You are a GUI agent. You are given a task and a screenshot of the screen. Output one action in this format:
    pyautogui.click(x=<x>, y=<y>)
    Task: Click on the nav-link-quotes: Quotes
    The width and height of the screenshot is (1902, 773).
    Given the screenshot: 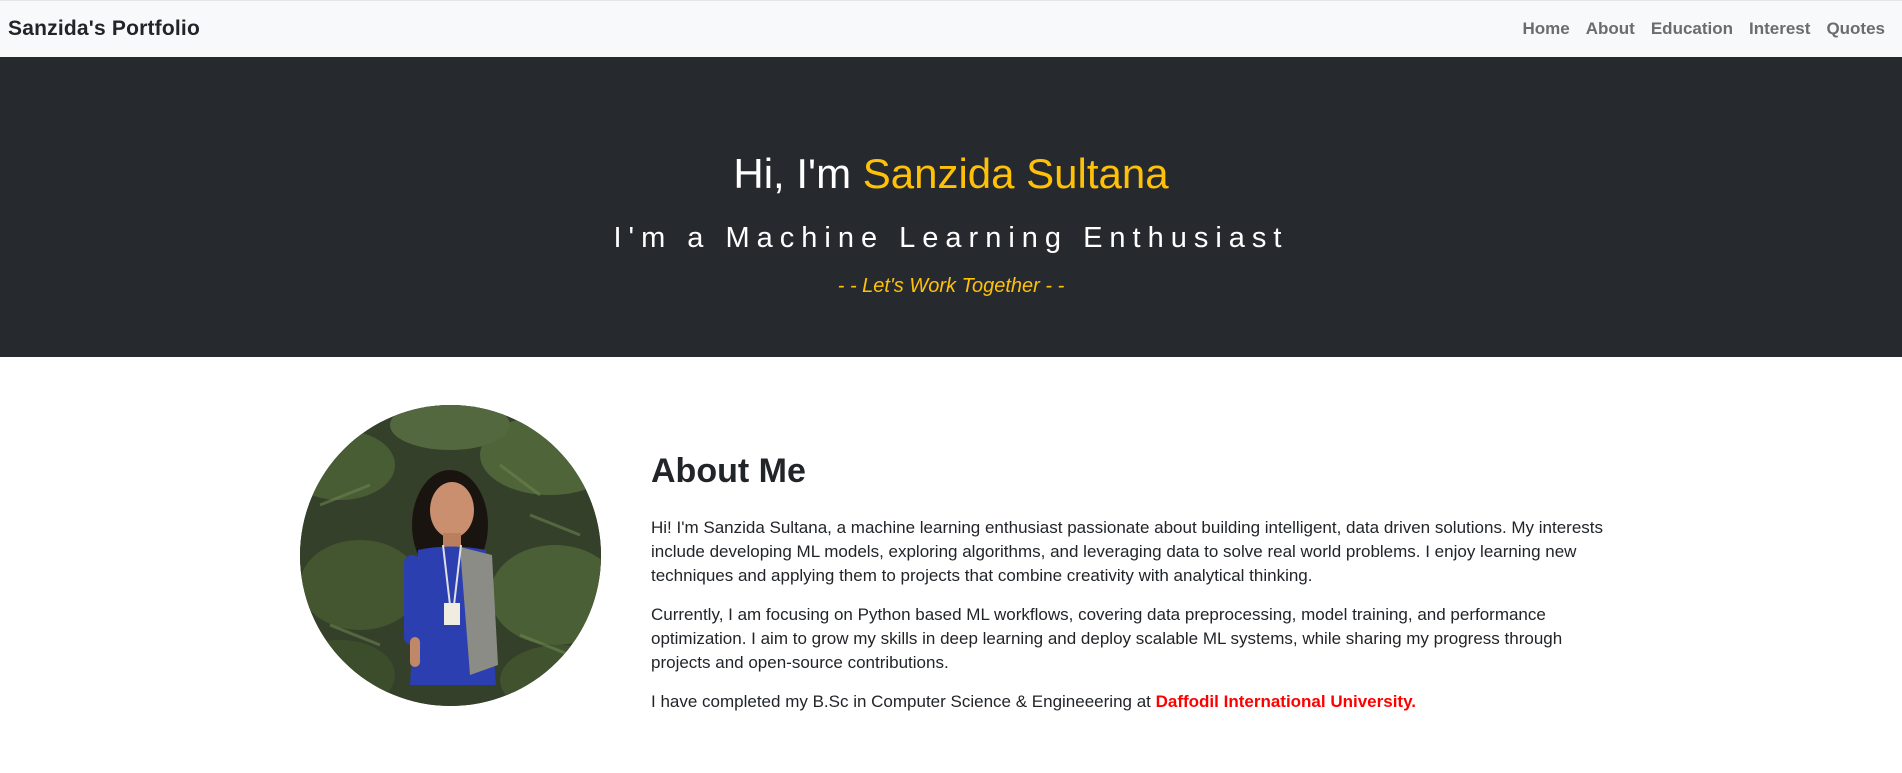 What is the action you would take?
    pyautogui.click(x=1855, y=29)
    